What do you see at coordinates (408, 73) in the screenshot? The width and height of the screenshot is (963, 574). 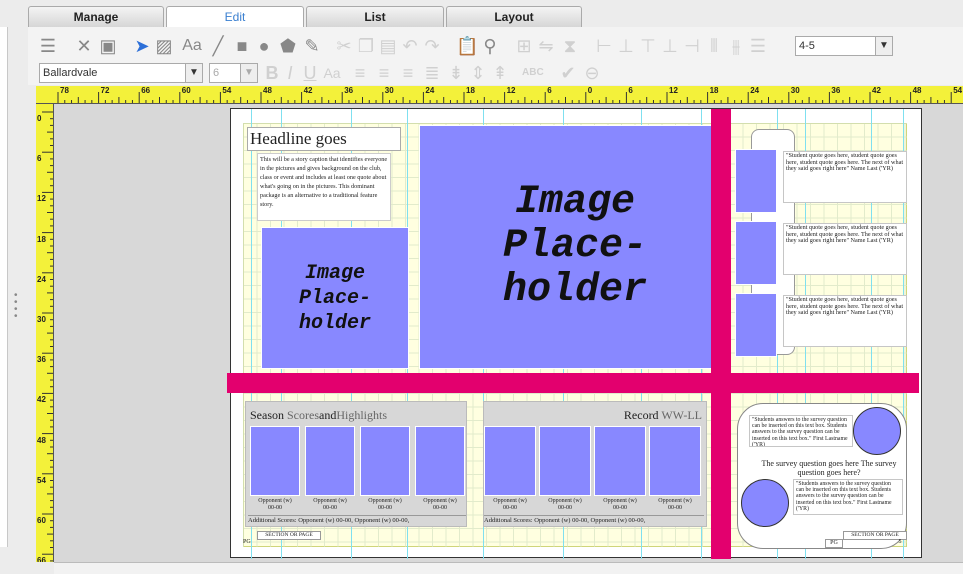 I see `align-text-right-icon: ≡` at bounding box center [408, 73].